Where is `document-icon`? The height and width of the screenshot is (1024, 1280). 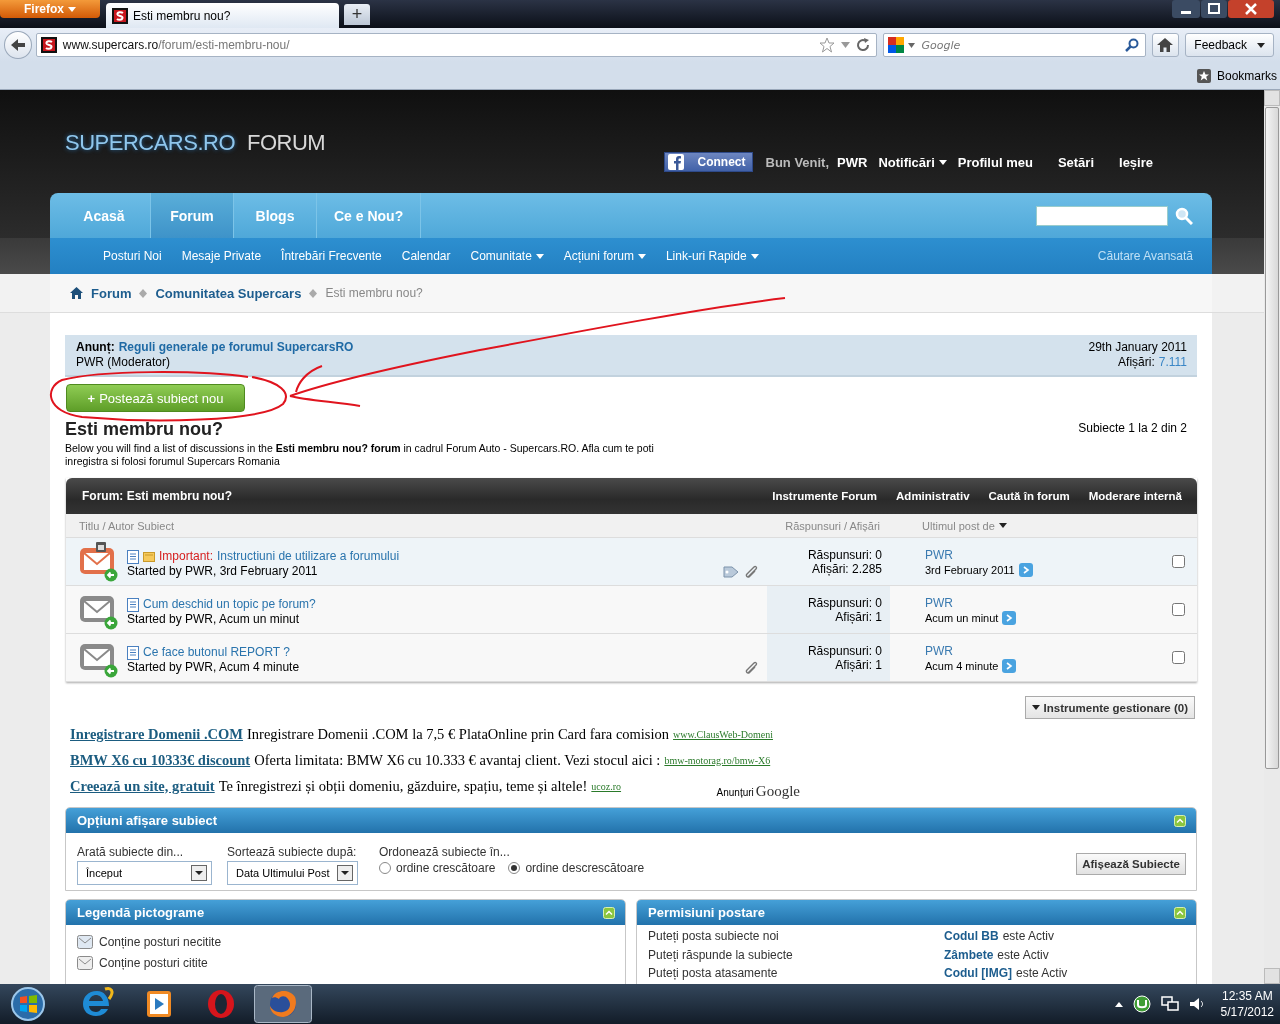 document-icon is located at coordinates (133, 652).